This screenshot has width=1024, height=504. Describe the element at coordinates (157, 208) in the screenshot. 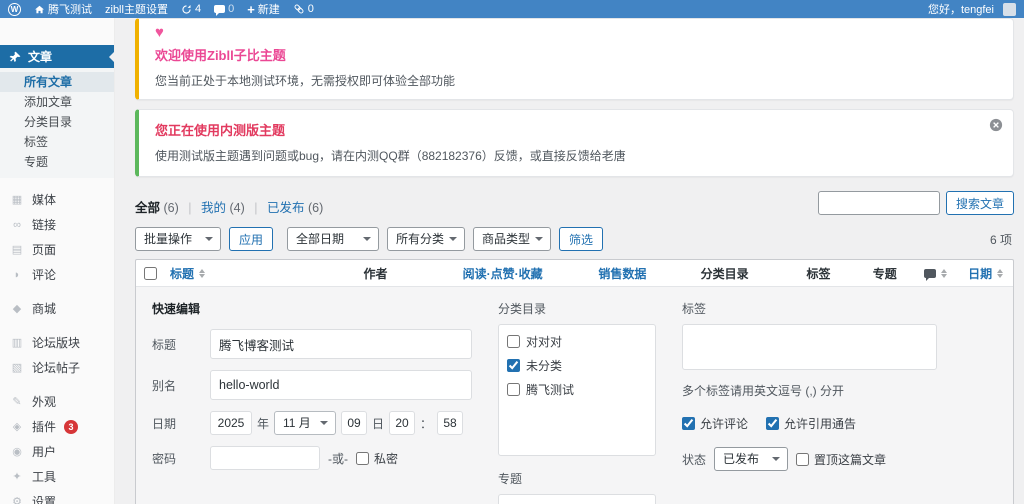

I see `view-all: 全部 (6)` at that location.